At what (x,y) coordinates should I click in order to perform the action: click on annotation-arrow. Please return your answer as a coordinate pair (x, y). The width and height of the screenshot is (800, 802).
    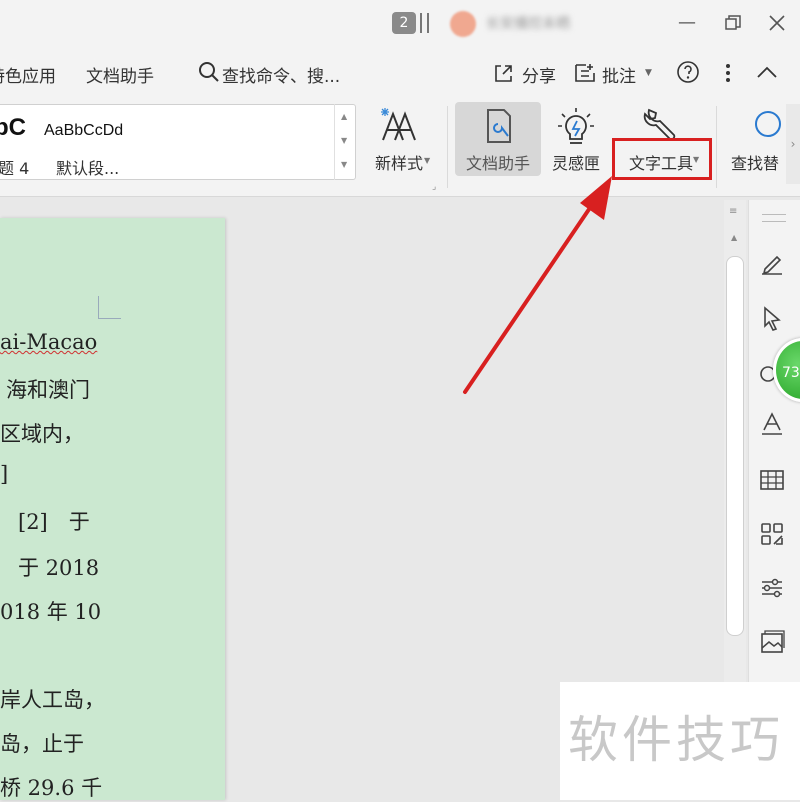
    Looking at the image, I should click on (537, 285).